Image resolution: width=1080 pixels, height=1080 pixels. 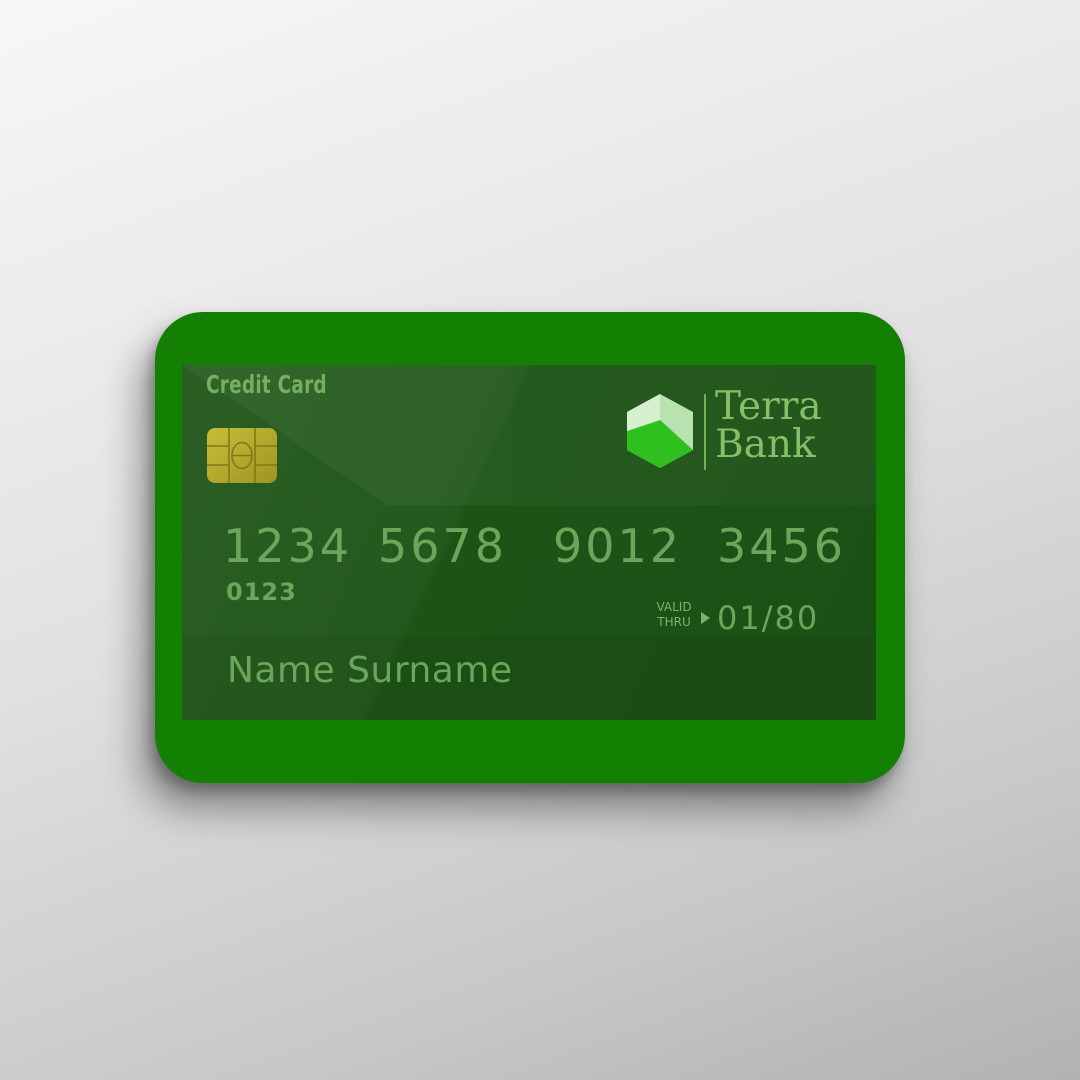 I want to click on valid-thru-label: VALID THRU, so click(x=674, y=615).